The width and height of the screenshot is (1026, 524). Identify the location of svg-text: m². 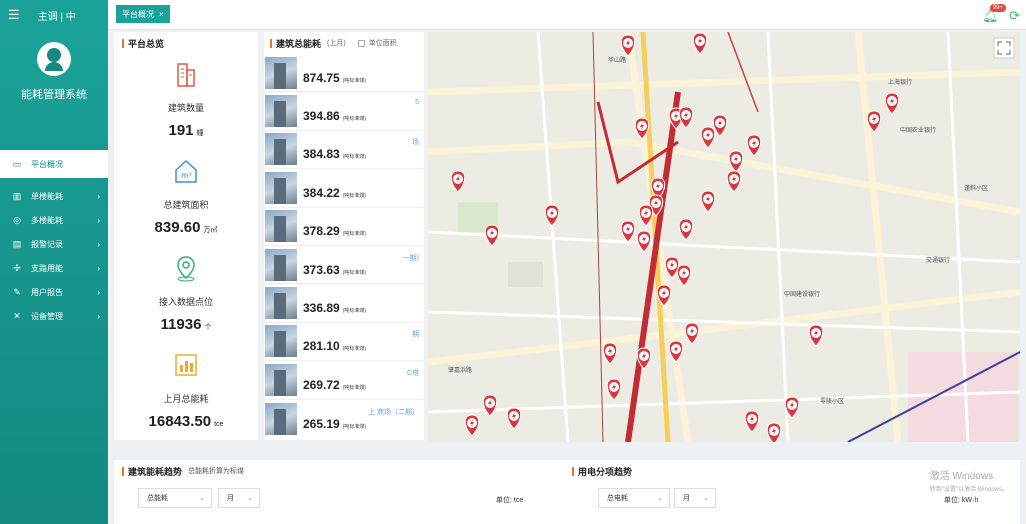
(186, 175).